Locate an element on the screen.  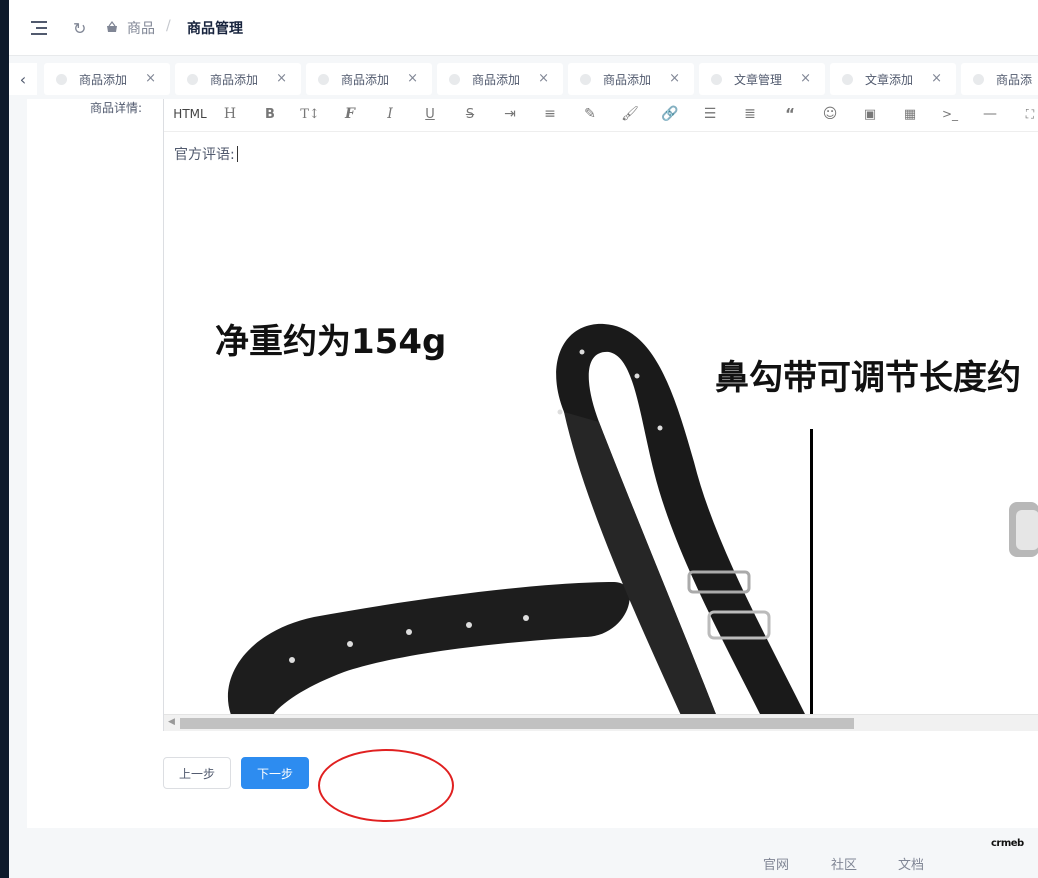
image-caption-length: 鼻勾带可调节长度约 is located at coordinates (868, 378).